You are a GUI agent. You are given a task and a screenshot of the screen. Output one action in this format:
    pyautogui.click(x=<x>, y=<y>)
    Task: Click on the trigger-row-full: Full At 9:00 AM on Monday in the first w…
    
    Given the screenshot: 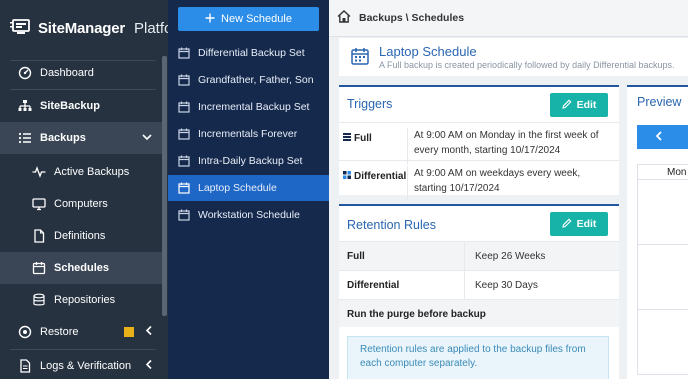 What is the action you would take?
    pyautogui.click(x=479, y=143)
    